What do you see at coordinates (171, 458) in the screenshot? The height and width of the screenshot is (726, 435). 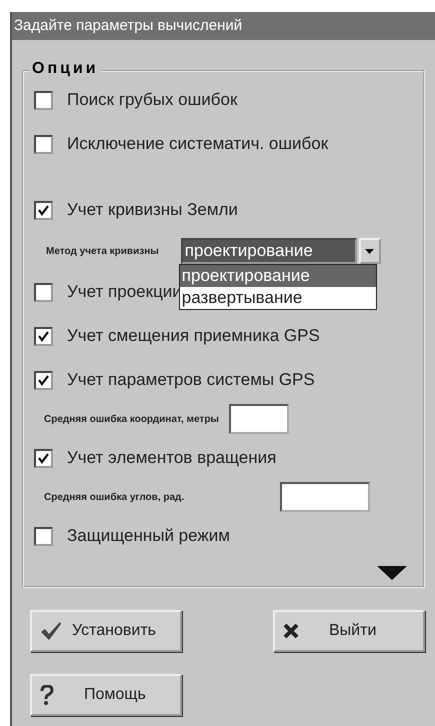 I see `option-label: Учет элементов вращения` at bounding box center [171, 458].